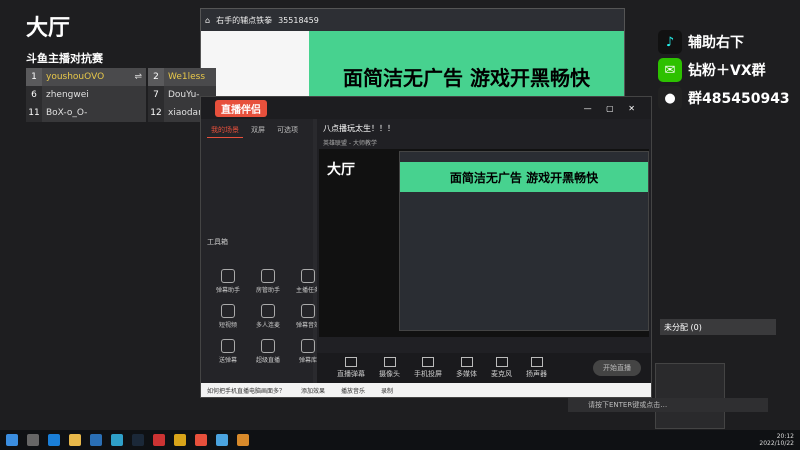  What do you see at coordinates (501, 362) in the screenshot?
I see `mic-icon` at bounding box center [501, 362].